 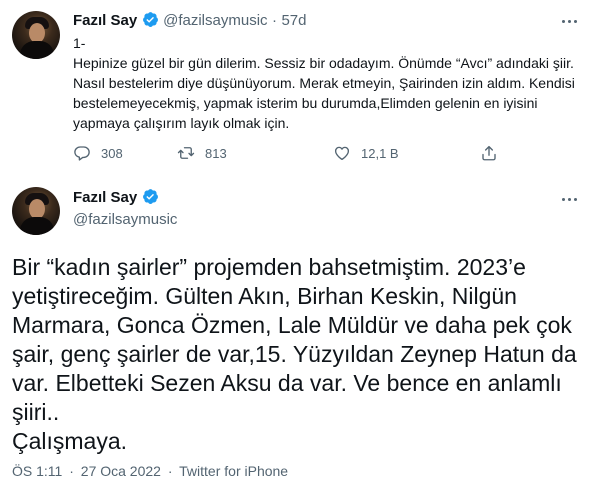 I want to click on tweet-author: Fazıl Say, so click(x=116, y=197).